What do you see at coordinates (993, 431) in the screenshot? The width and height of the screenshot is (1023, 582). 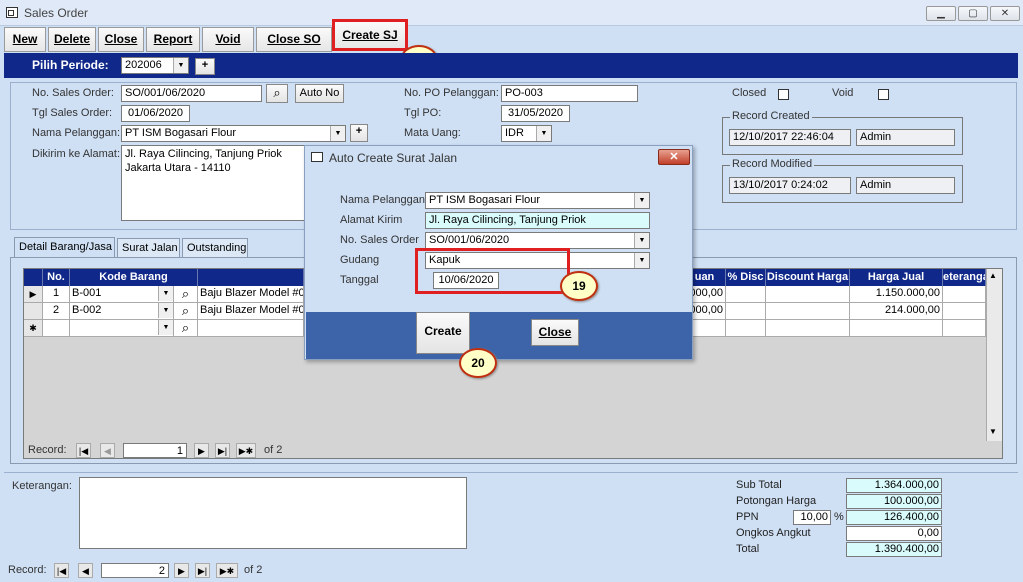 I see `scroll-down-icon: ▼` at bounding box center [993, 431].